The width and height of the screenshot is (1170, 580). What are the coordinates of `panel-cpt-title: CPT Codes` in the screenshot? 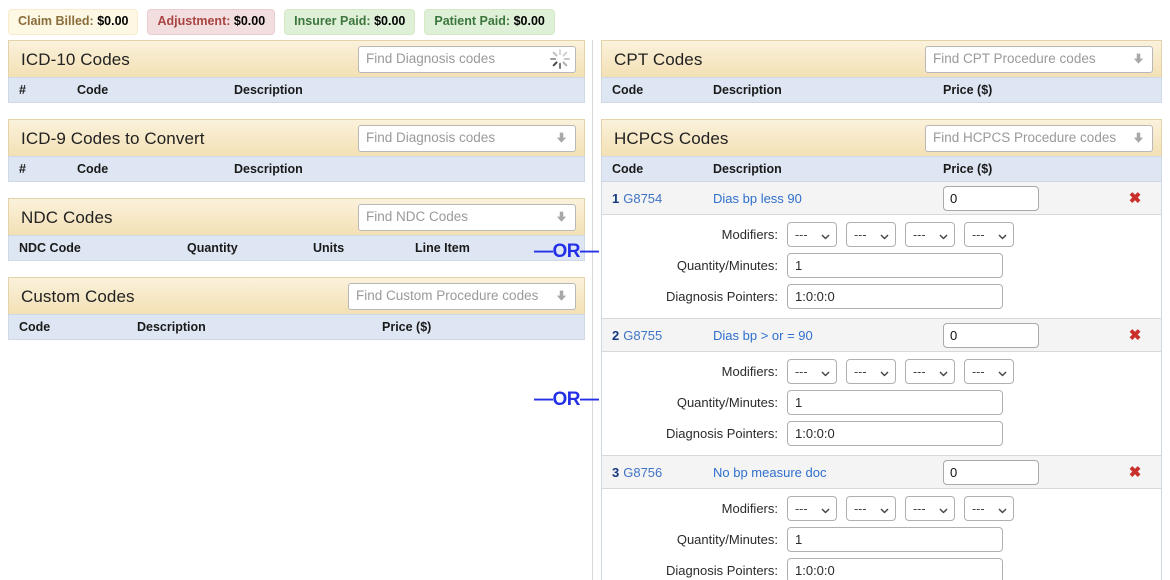 It's located at (658, 59).